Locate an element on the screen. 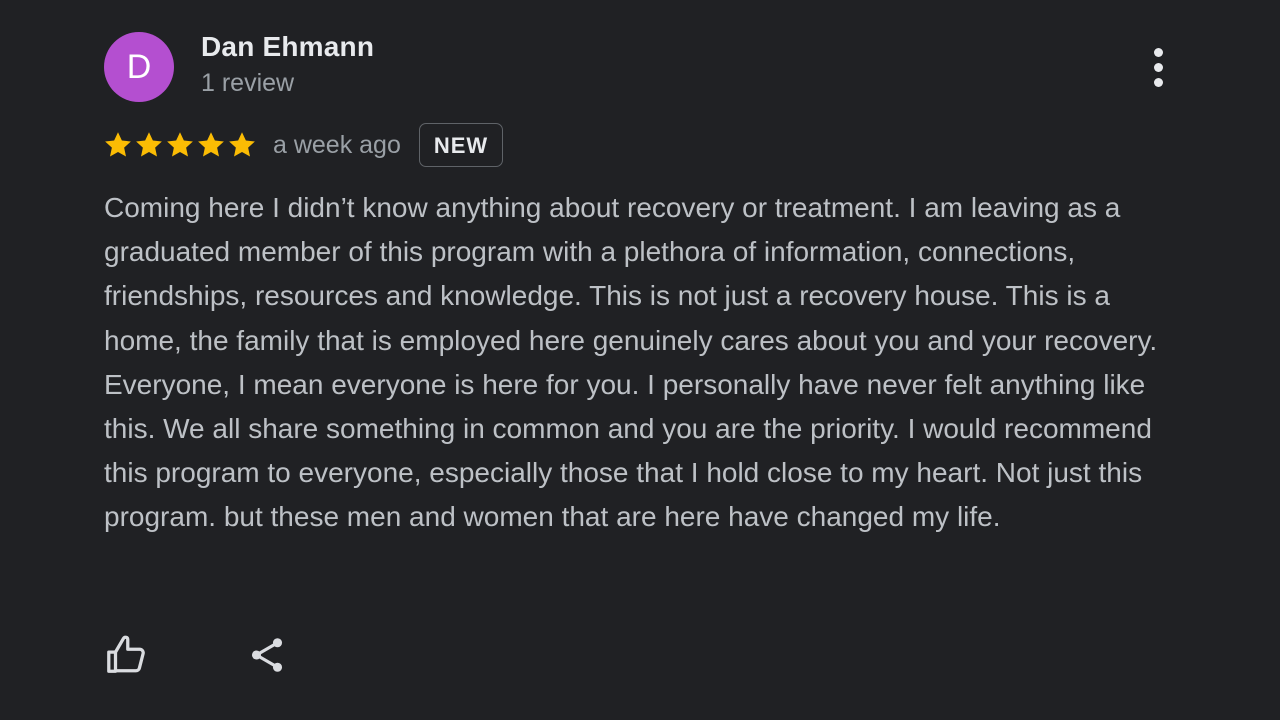 The image size is (1280, 720). thumbs-up-icon is located at coordinates (126, 654).